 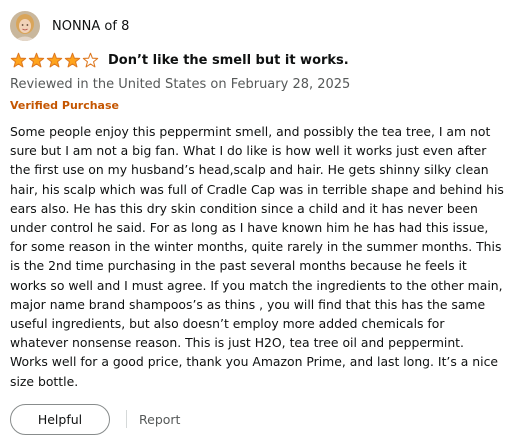 I want to click on avatar, so click(x=25, y=26).